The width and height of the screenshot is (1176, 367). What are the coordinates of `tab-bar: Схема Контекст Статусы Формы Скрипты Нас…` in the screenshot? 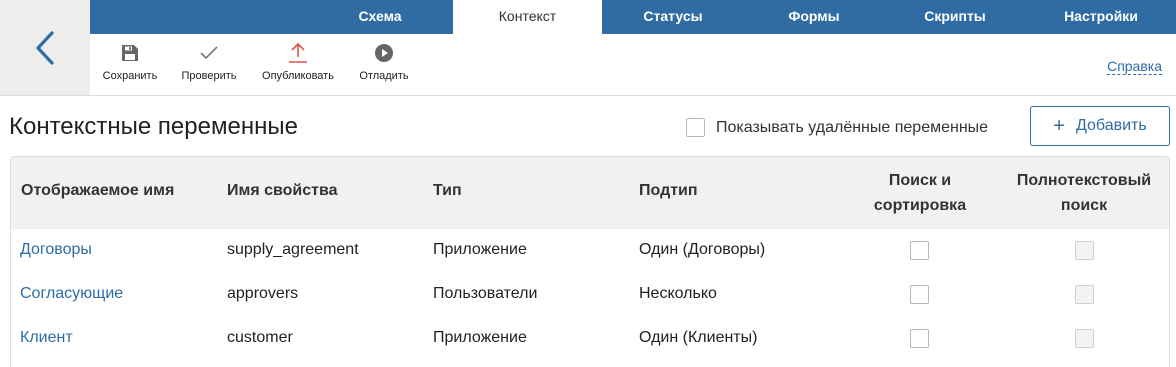 It's located at (633, 17).